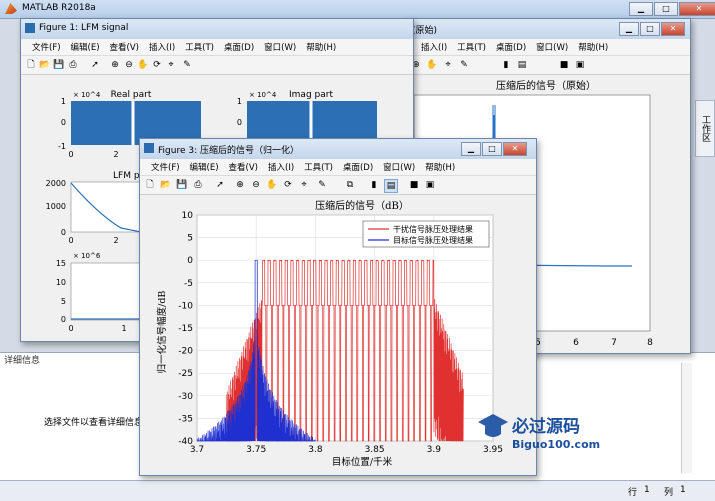  What do you see at coordinates (318, 167) in the screenshot?
I see `fig3-menu-tools: 工具(T)` at bounding box center [318, 167].